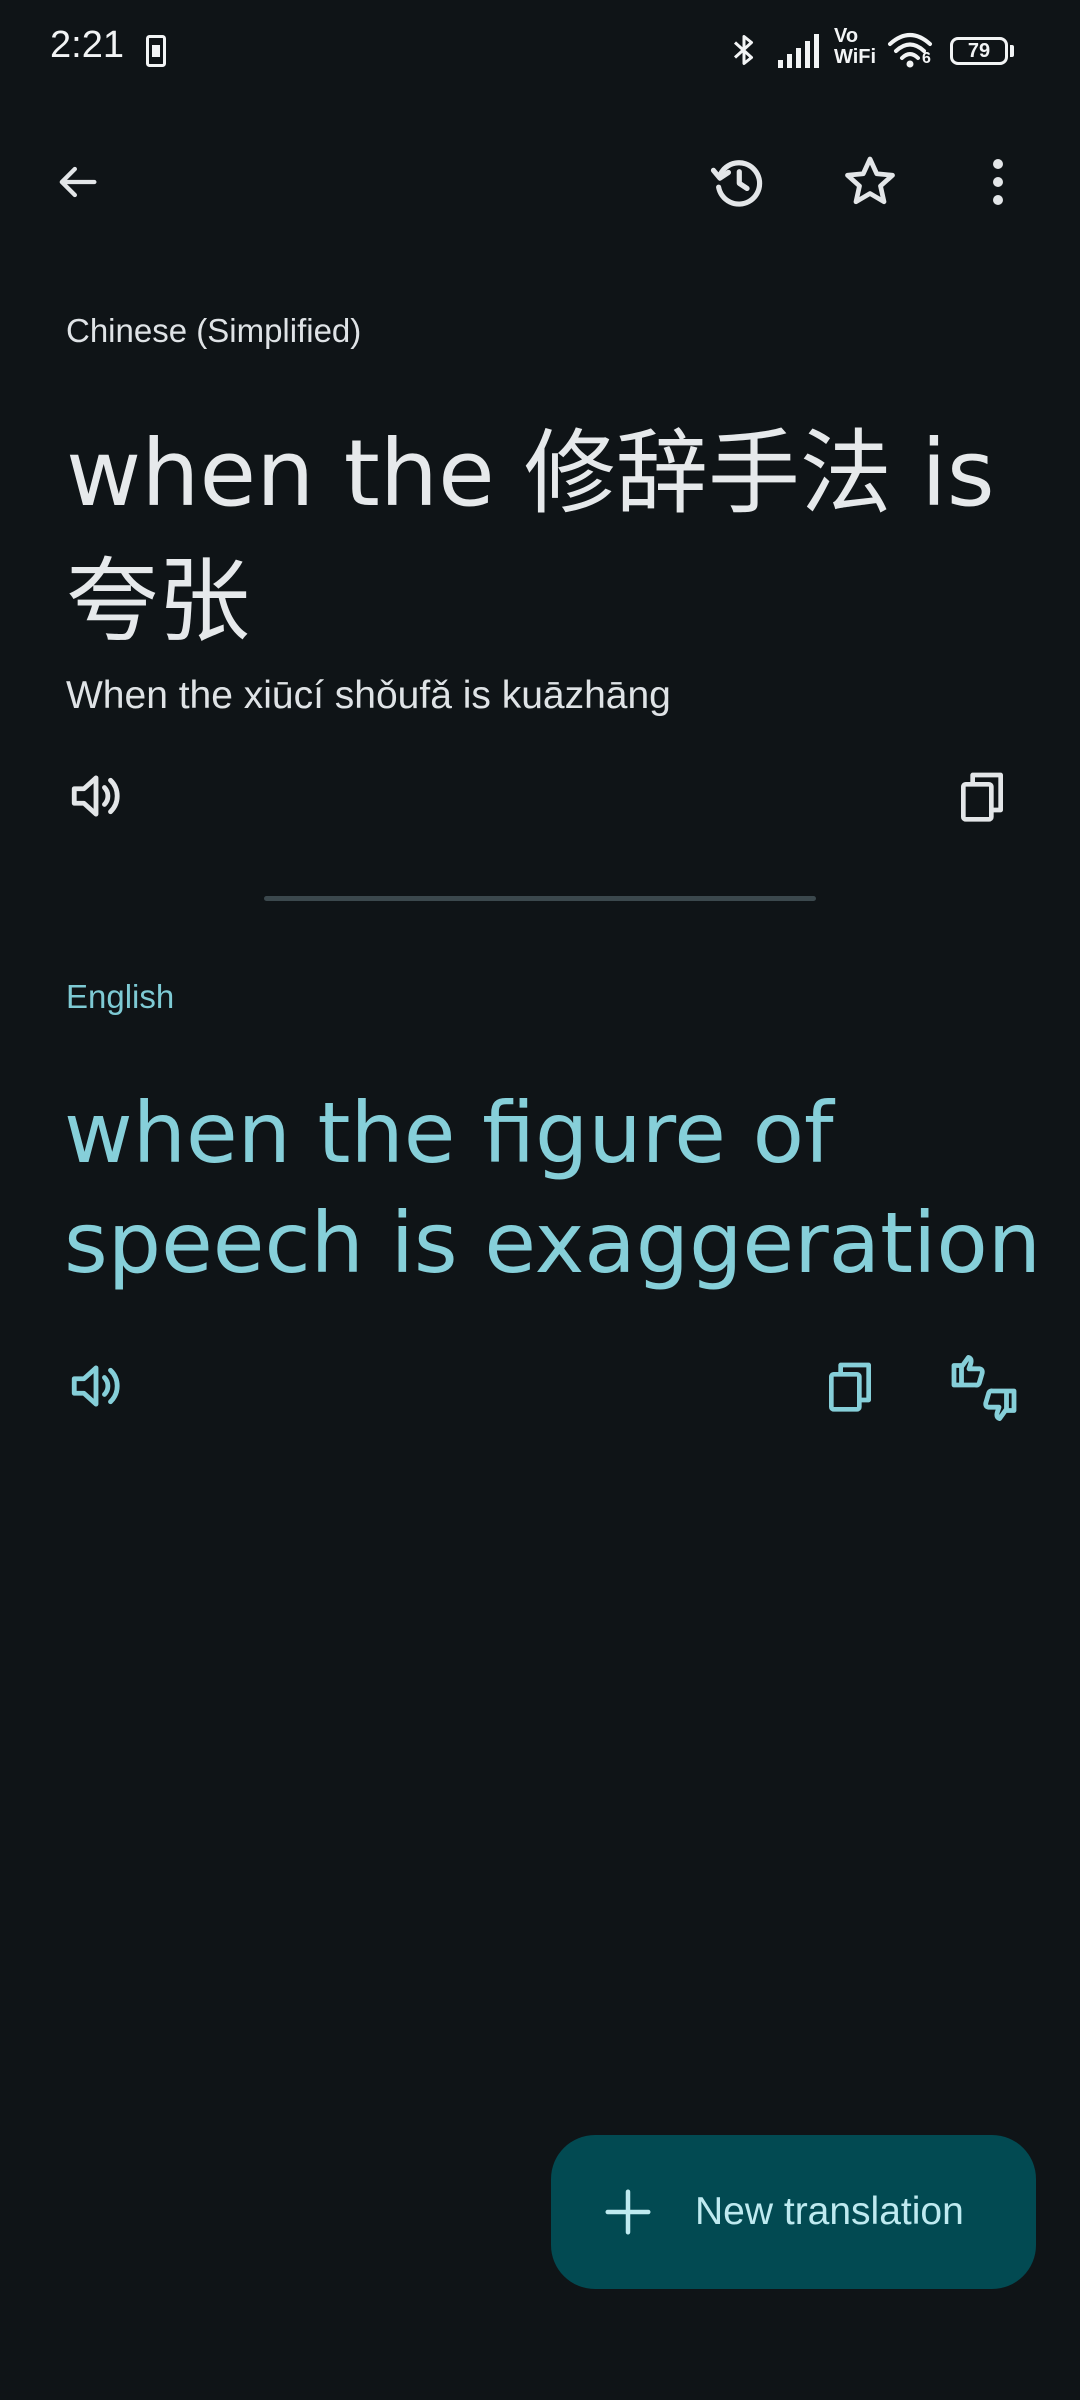  What do you see at coordinates (829, 2211) in the screenshot?
I see `new-translation-label: New translation` at bounding box center [829, 2211].